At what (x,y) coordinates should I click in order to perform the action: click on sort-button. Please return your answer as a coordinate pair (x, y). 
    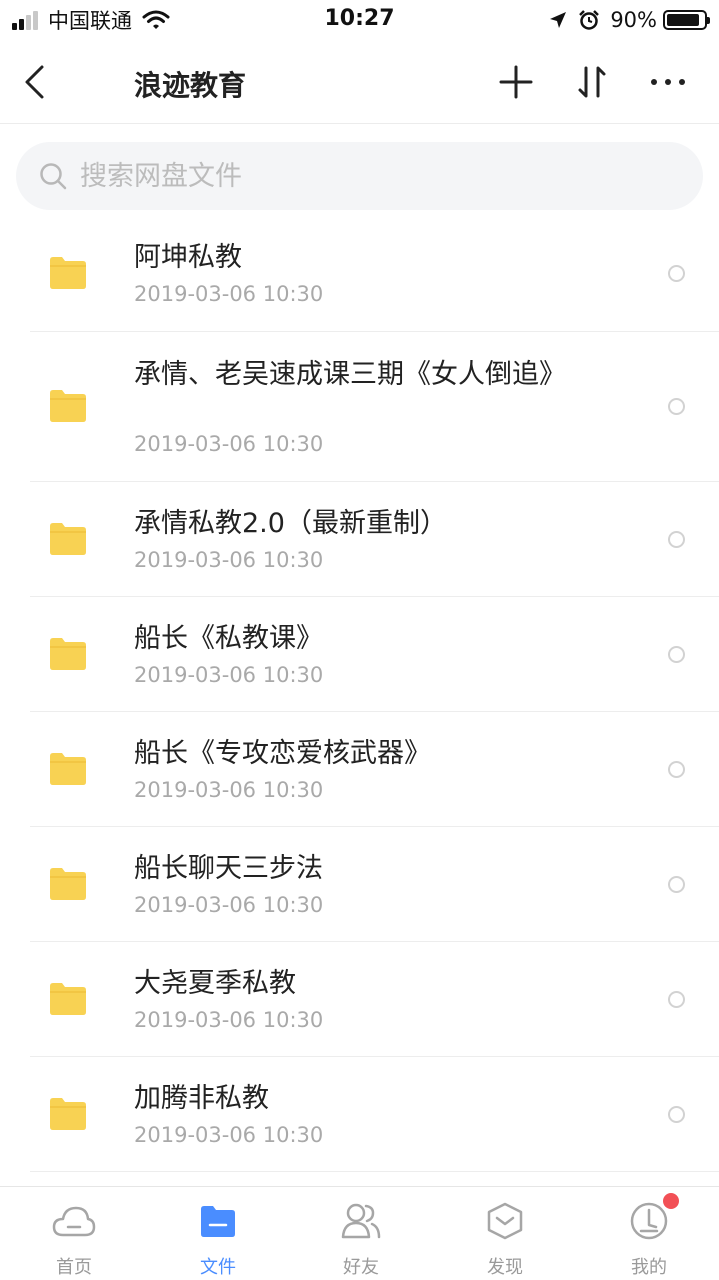
    Looking at the image, I should click on (592, 82).